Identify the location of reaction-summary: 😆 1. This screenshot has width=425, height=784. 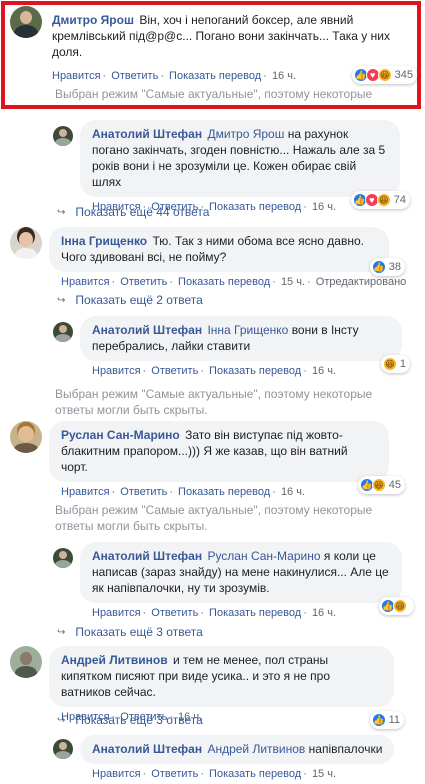
(395, 364).